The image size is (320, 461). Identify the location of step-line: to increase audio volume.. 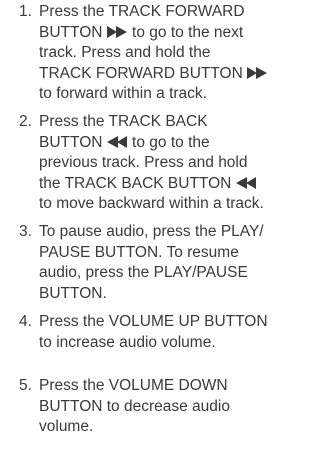
(127, 342).